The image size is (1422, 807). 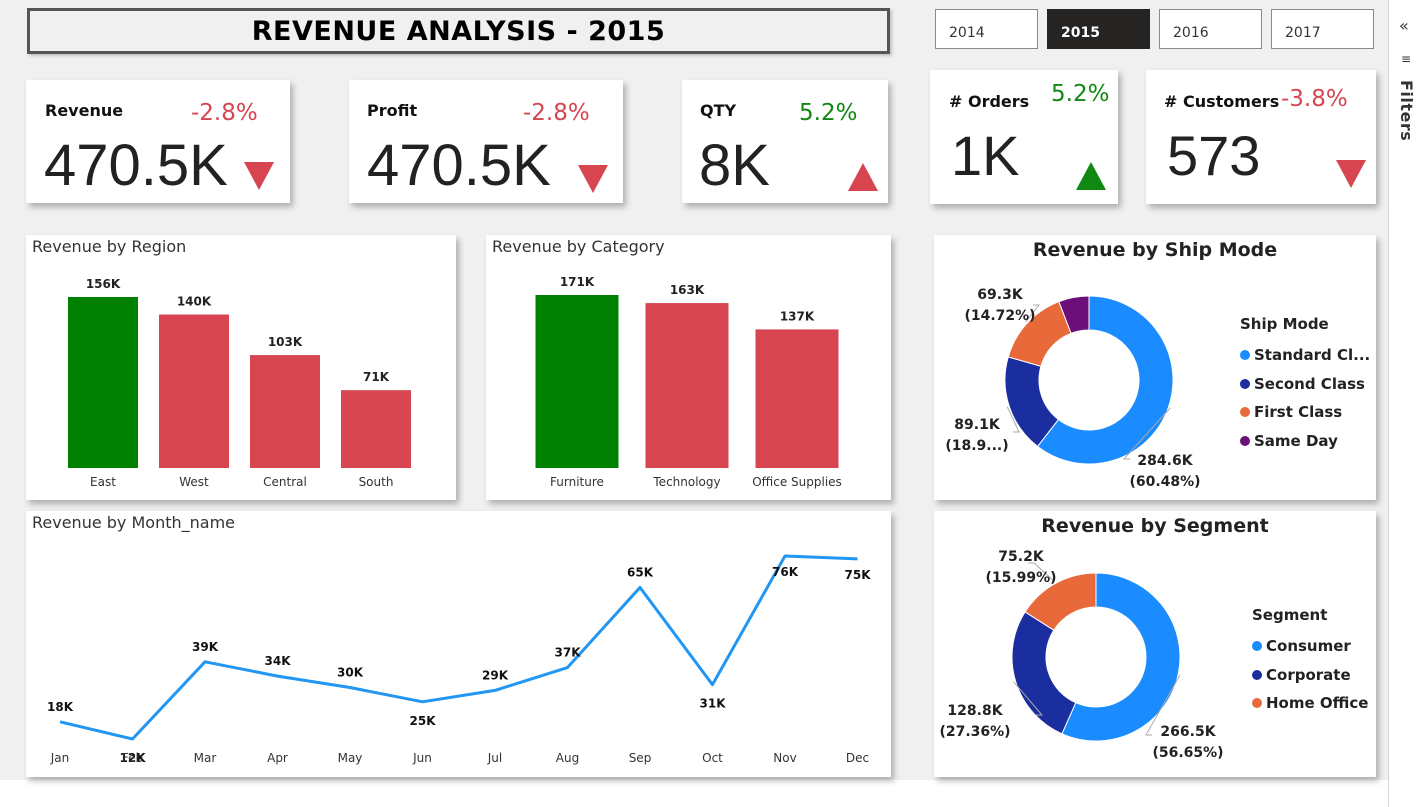 I want to click on data-label: 140K, so click(x=194, y=302).